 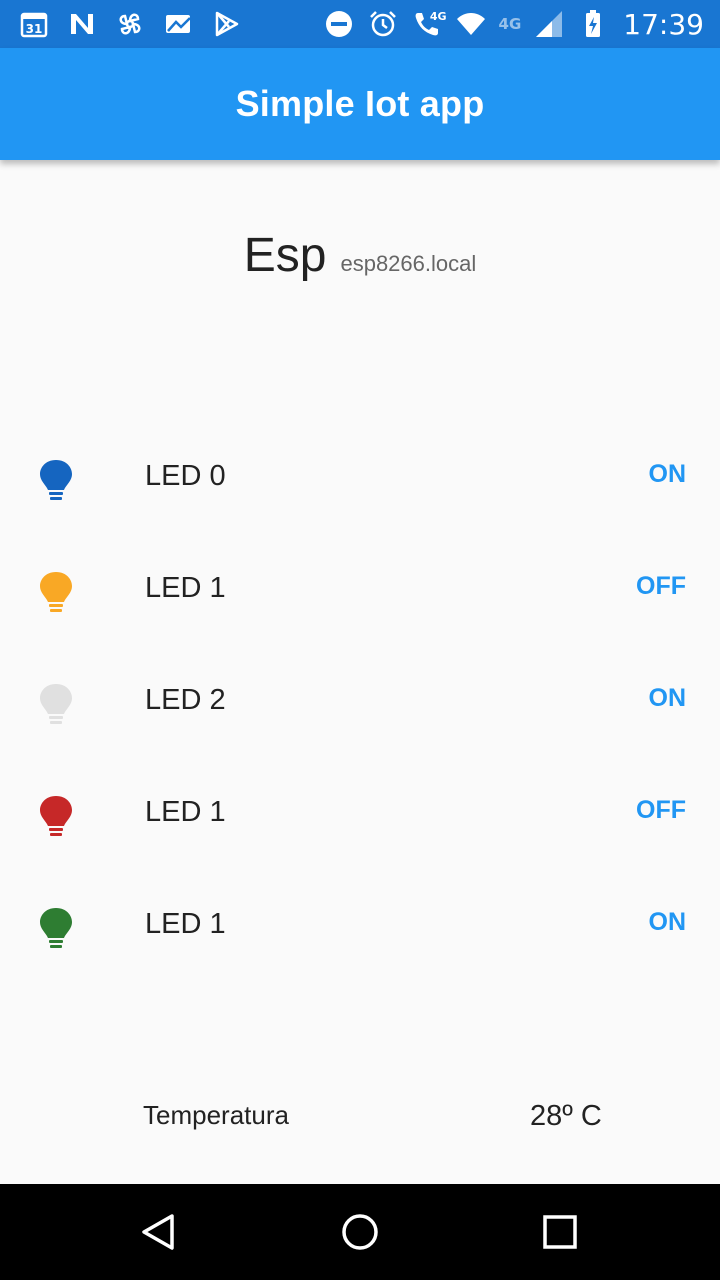 What do you see at coordinates (566, 1116) in the screenshot?
I see `temperature-value: 28º C` at bounding box center [566, 1116].